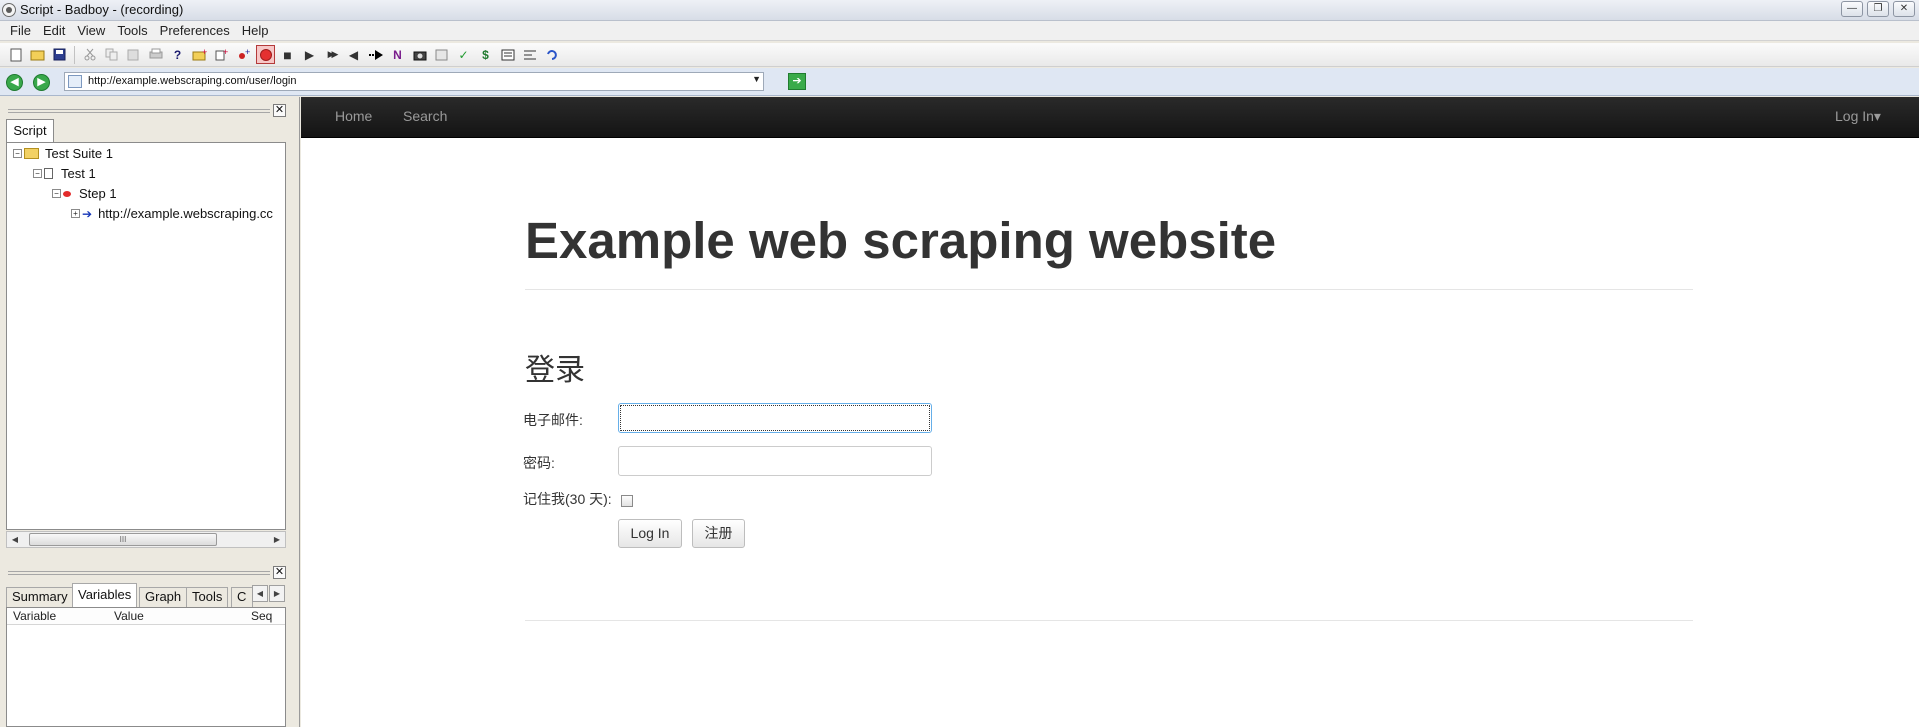 Image resolution: width=1919 pixels, height=727 pixels. I want to click on test-icon, so click(48, 173).